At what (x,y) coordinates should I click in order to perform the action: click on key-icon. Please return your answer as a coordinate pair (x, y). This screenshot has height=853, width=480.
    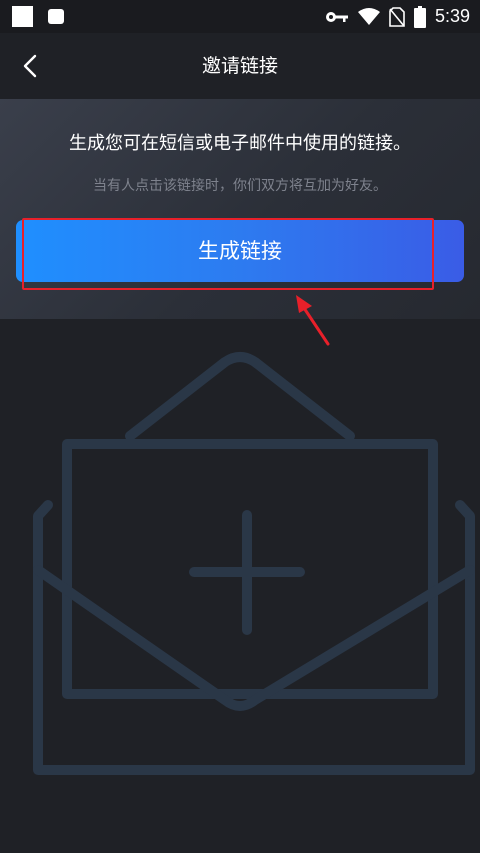
    Looking at the image, I should click on (336, 16).